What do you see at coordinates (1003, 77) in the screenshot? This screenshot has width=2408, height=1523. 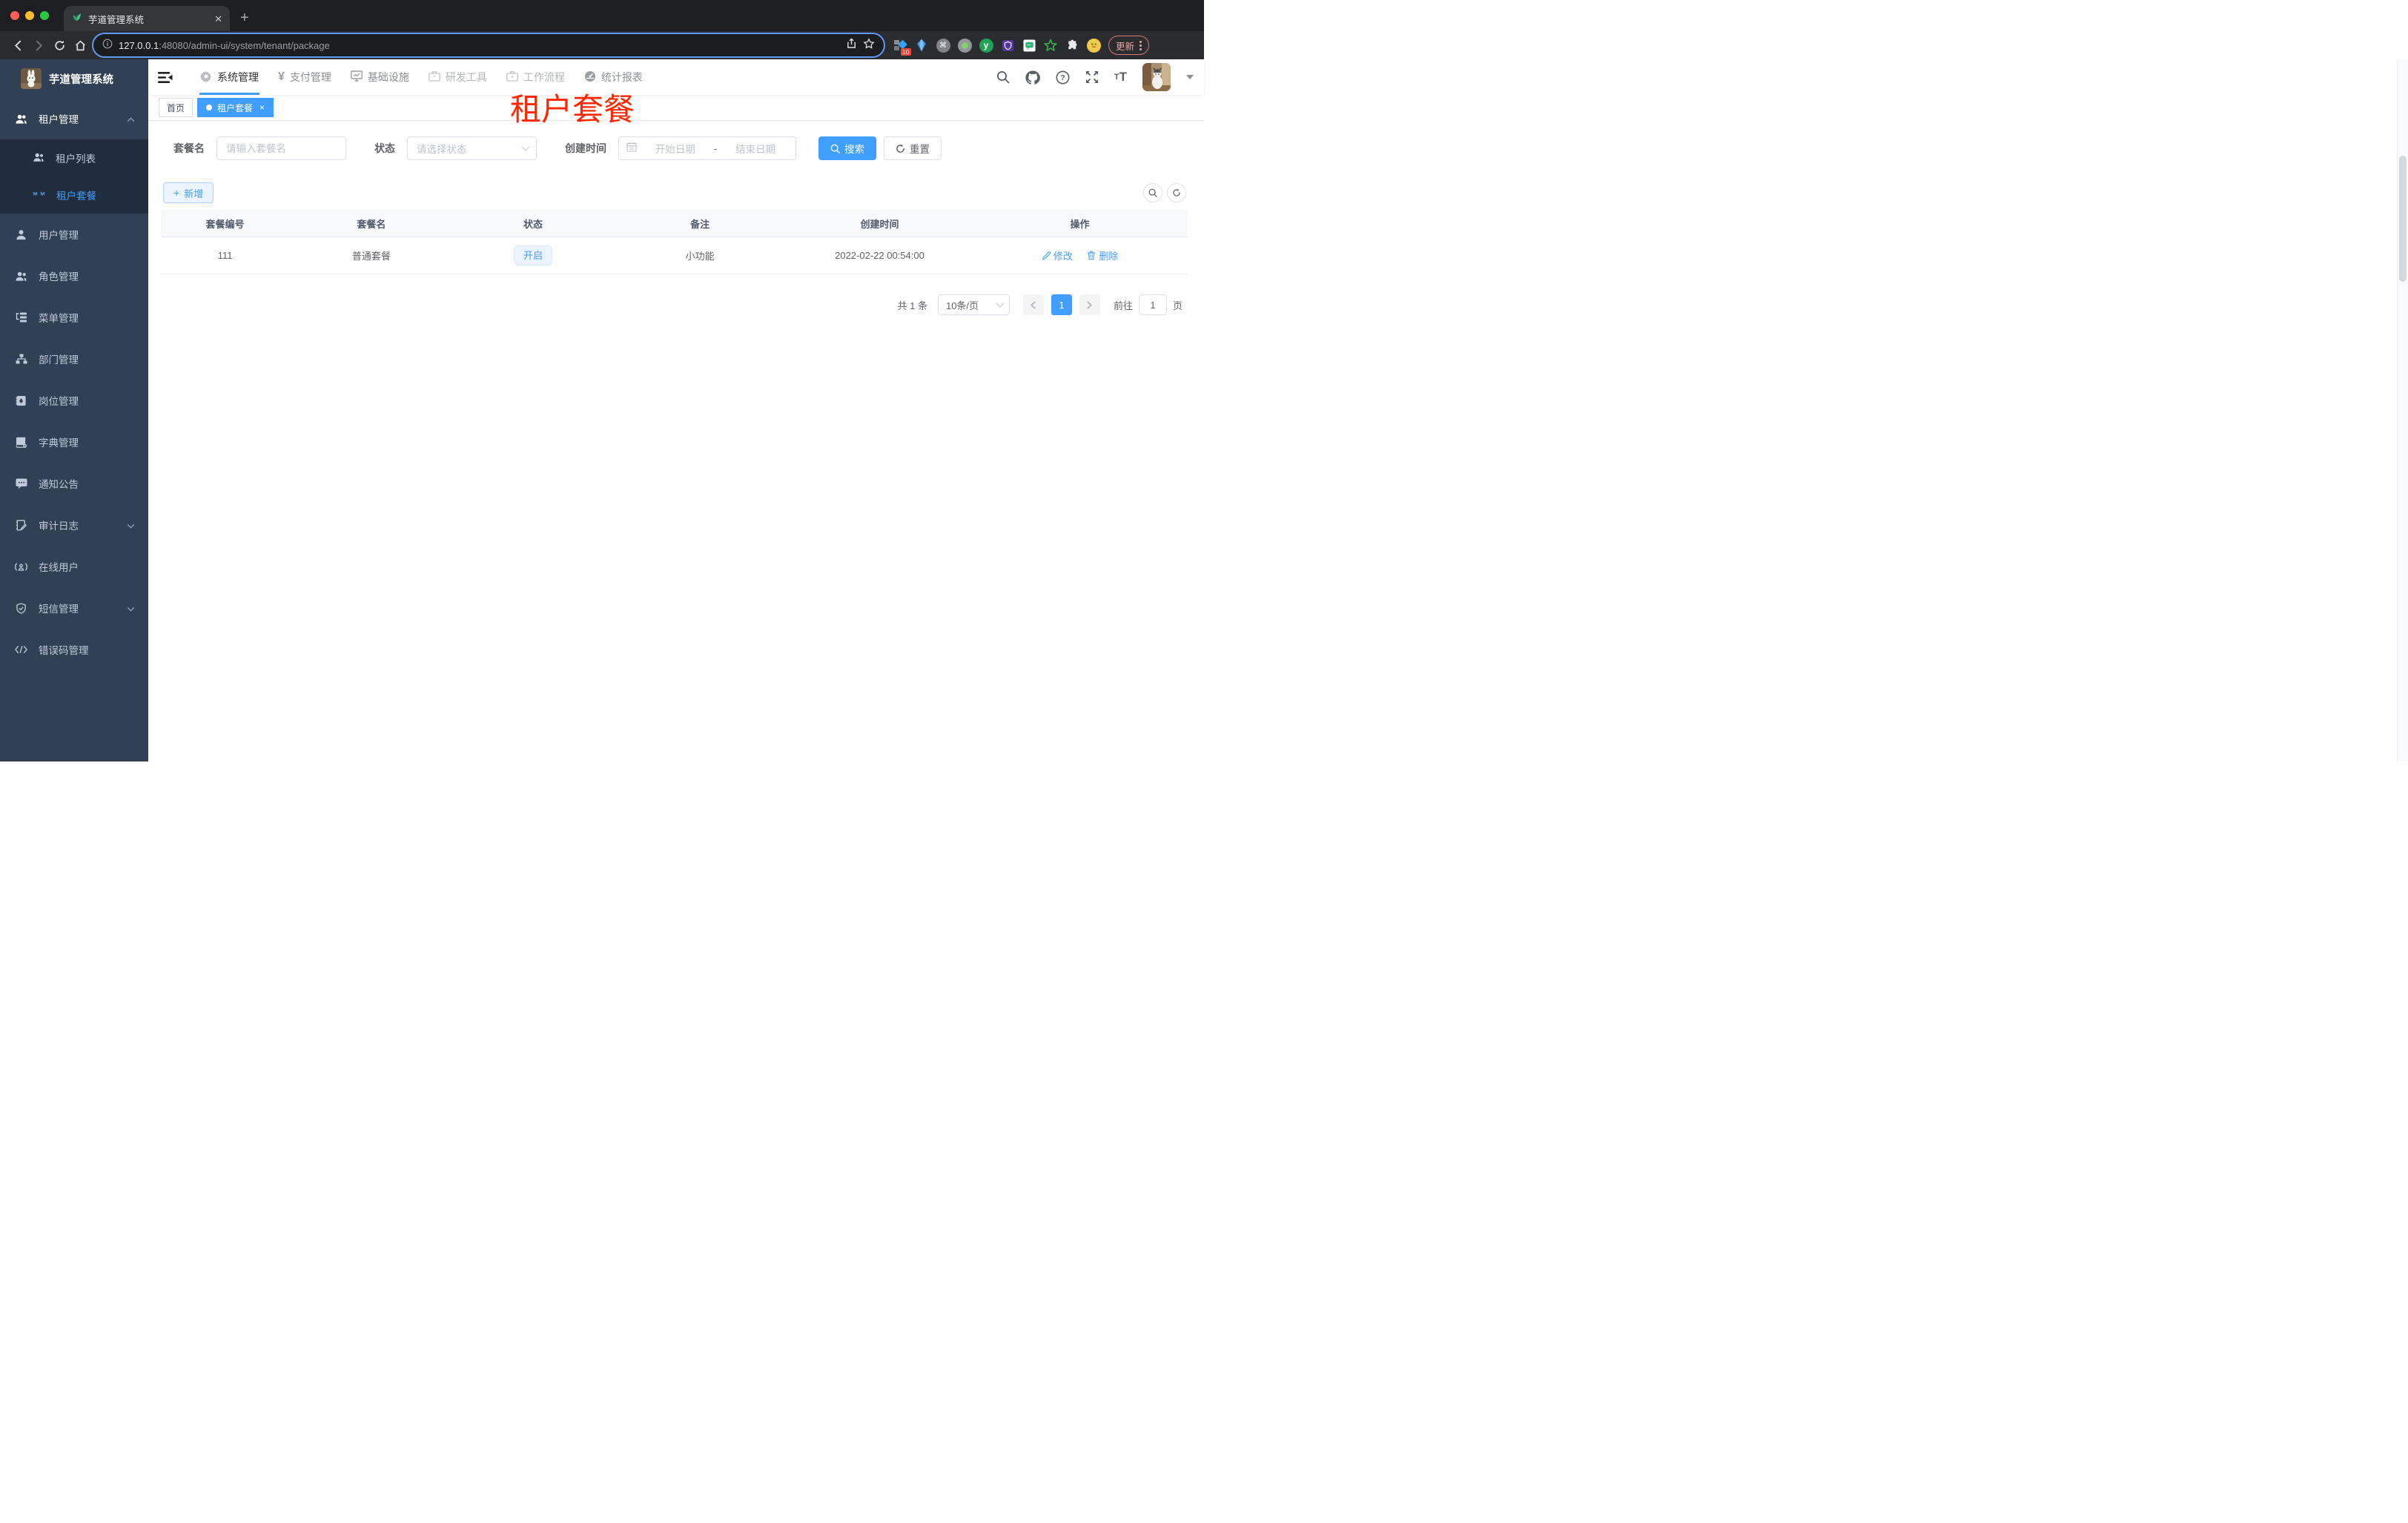 I see `search-icon` at bounding box center [1003, 77].